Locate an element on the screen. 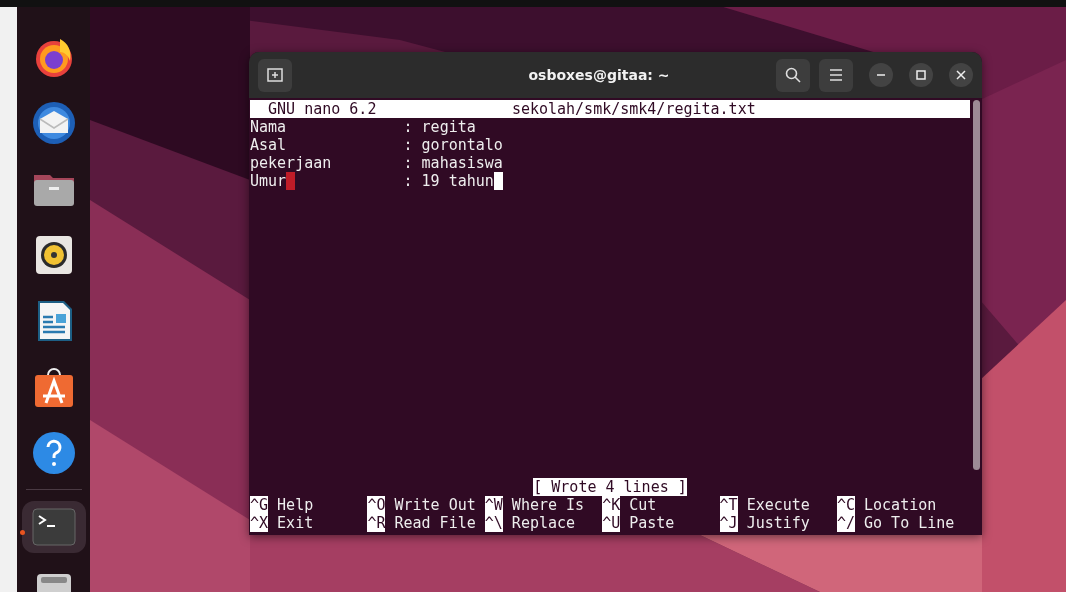 Image resolution: width=1066 pixels, height=592 pixels. shortcut-key: ^X is located at coordinates (259, 523).